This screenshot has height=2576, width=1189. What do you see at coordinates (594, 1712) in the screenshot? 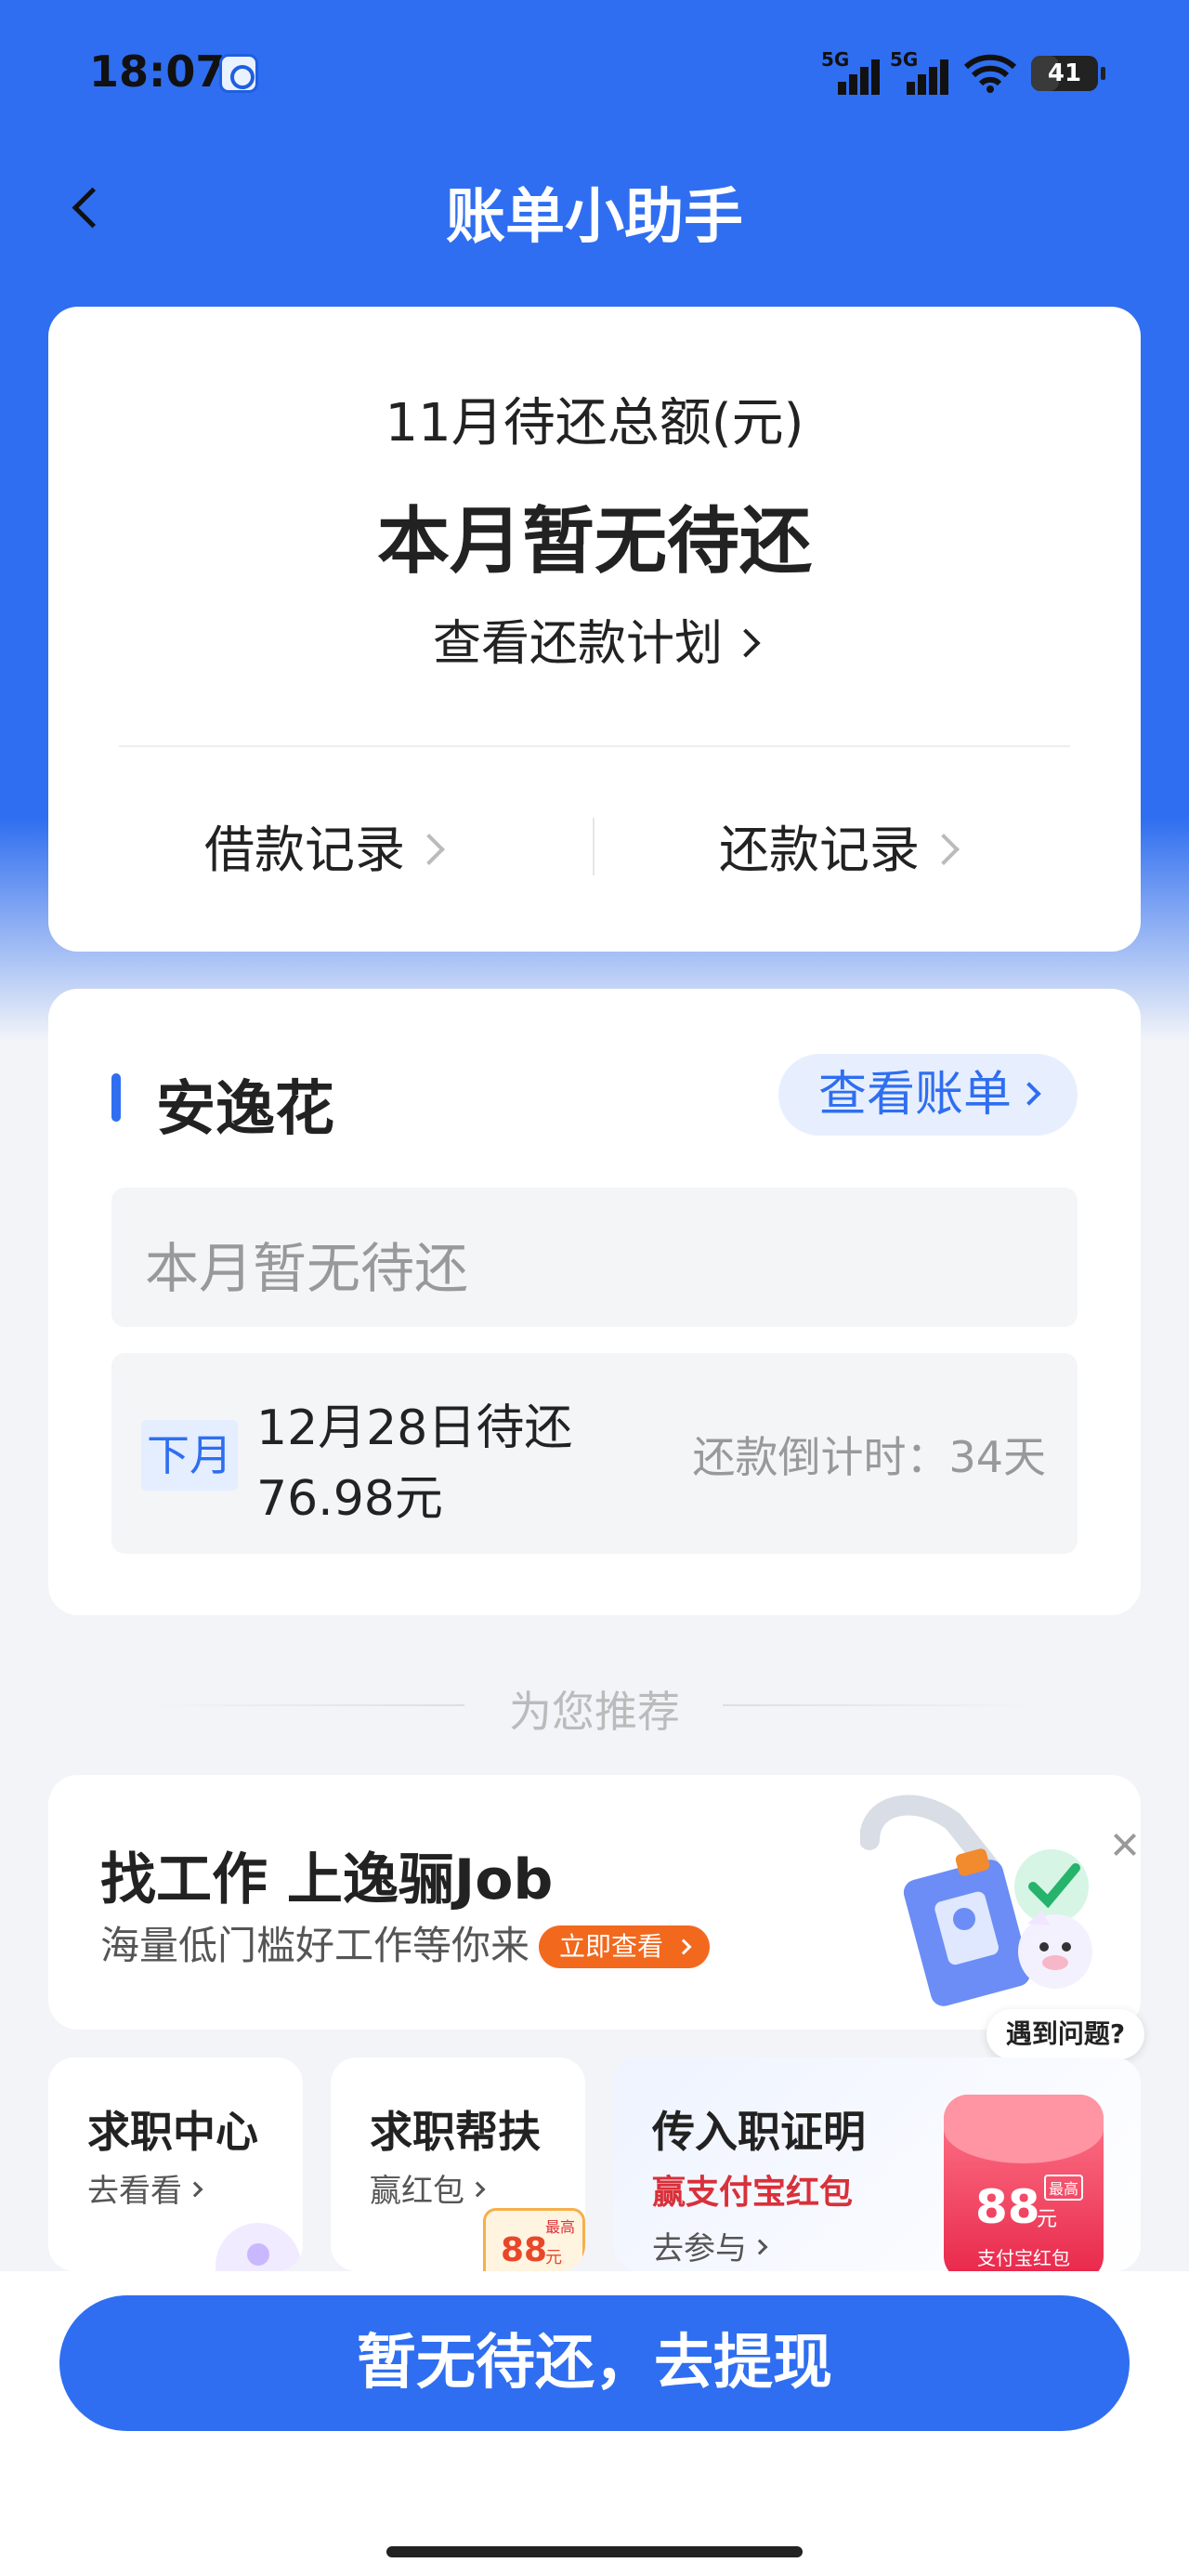
I see `recommend-title: 为您推荐` at bounding box center [594, 1712].